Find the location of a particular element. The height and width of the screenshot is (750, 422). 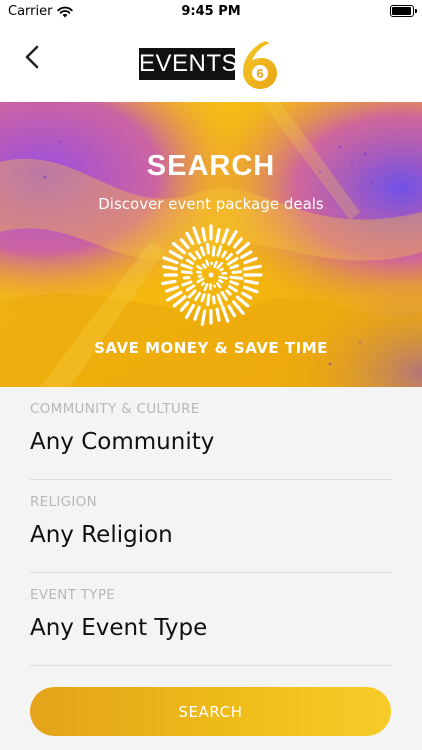

logo-text: EVENTS is located at coordinates (188, 64).